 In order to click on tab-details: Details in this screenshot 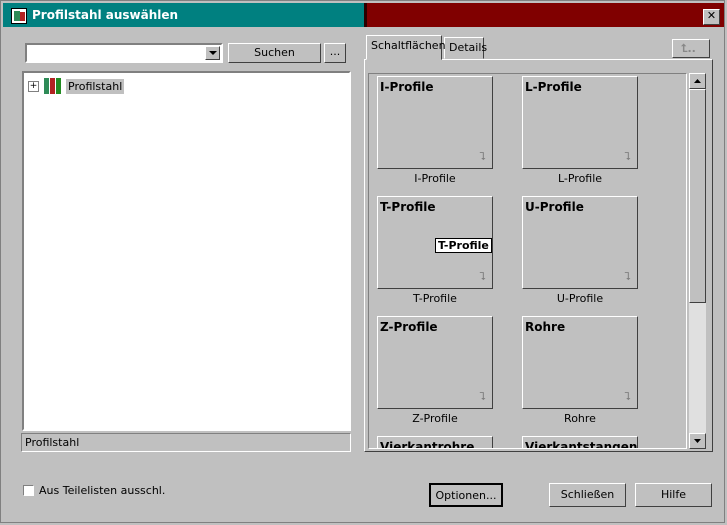, I will do `click(465, 48)`.